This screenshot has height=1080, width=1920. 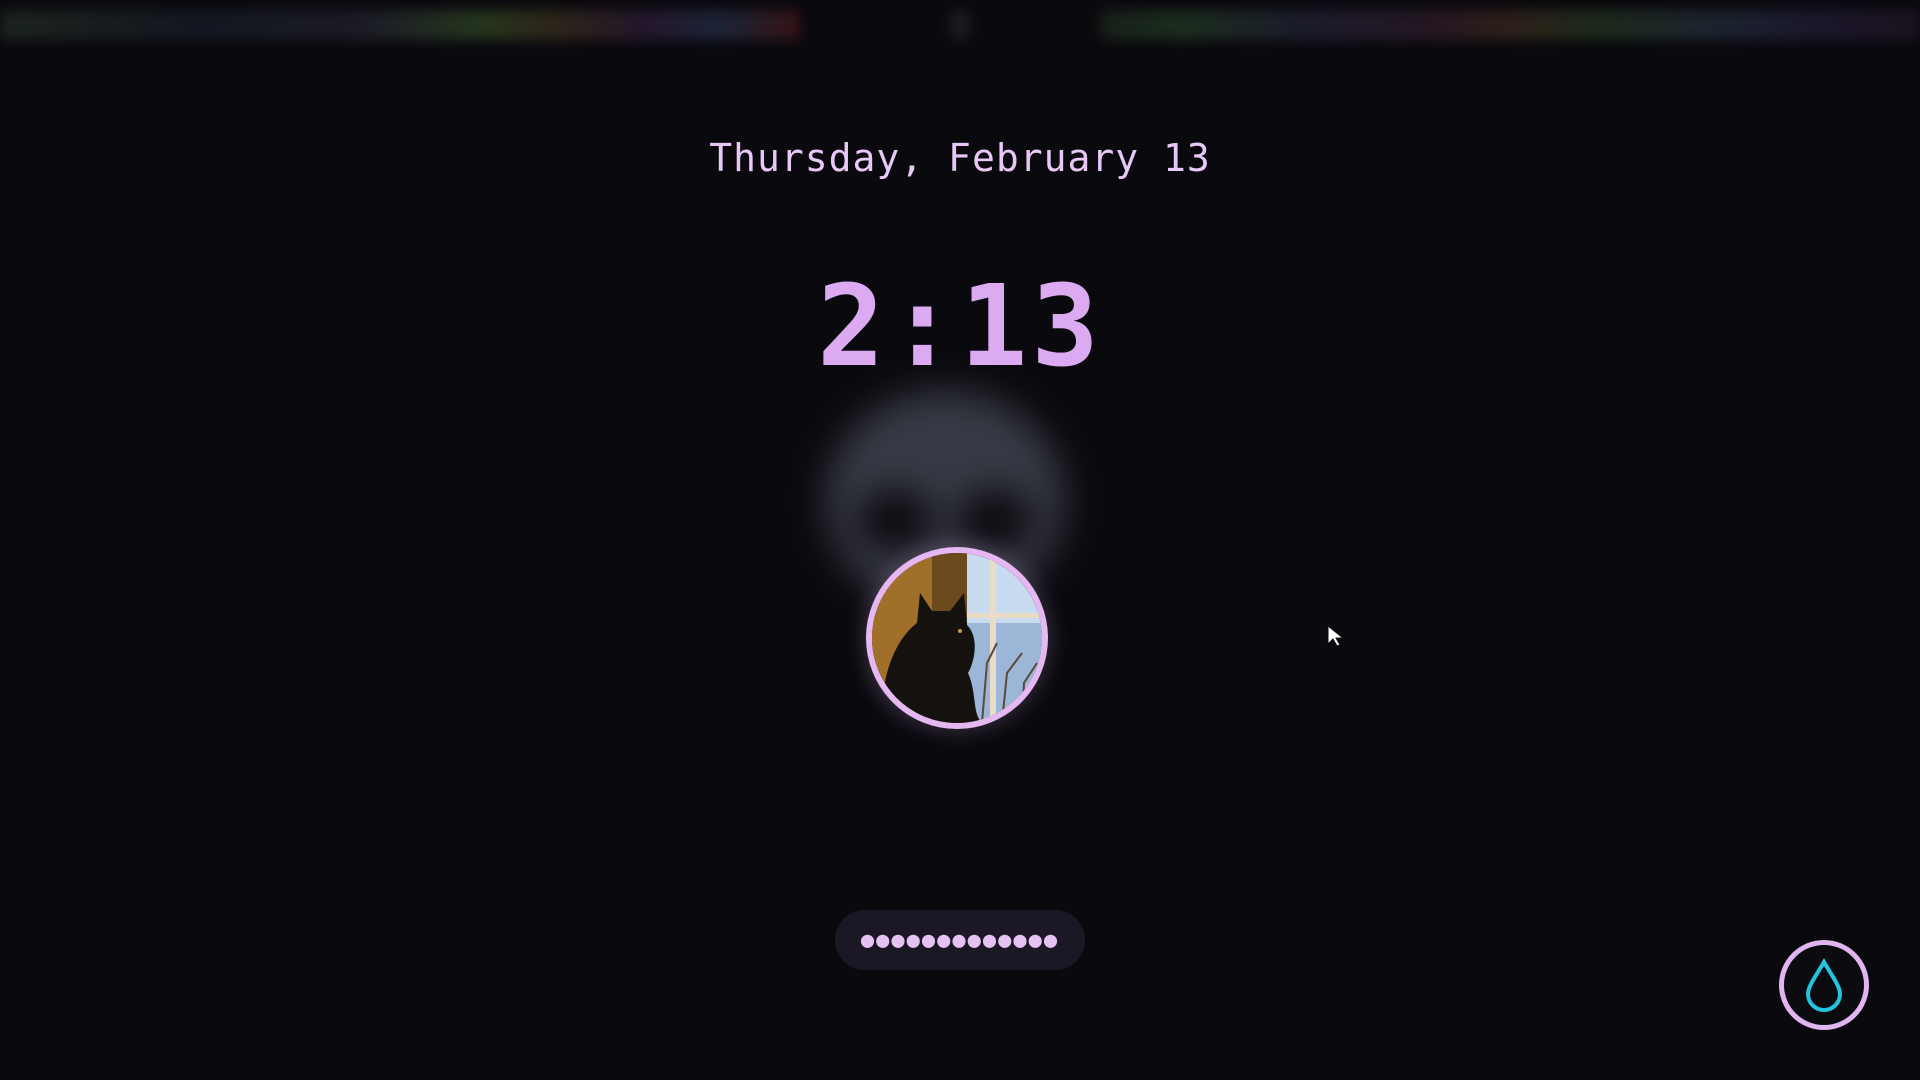 I want to click on user-avatar, so click(x=957, y=638).